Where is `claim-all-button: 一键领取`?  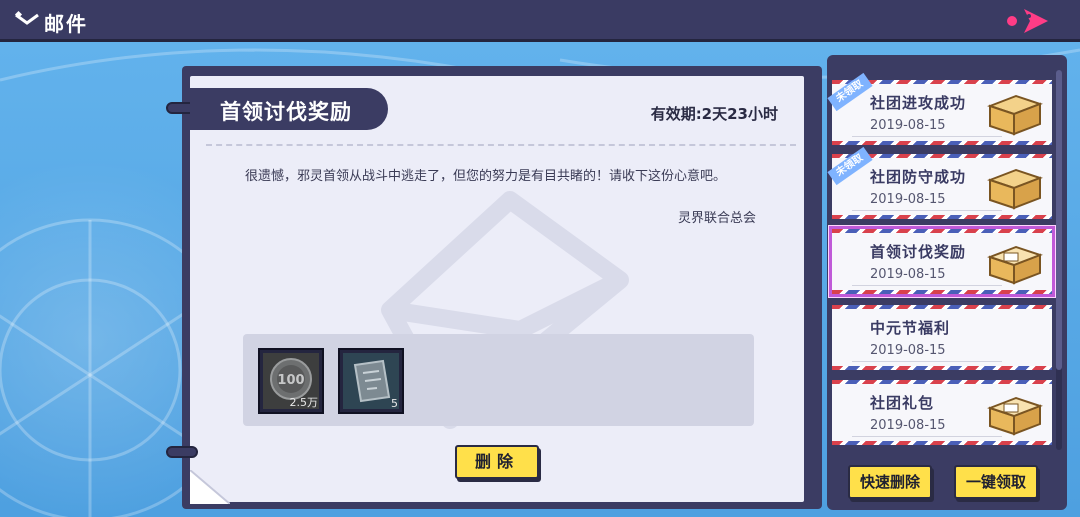
claim-all-button: 一键领取 is located at coordinates (996, 482).